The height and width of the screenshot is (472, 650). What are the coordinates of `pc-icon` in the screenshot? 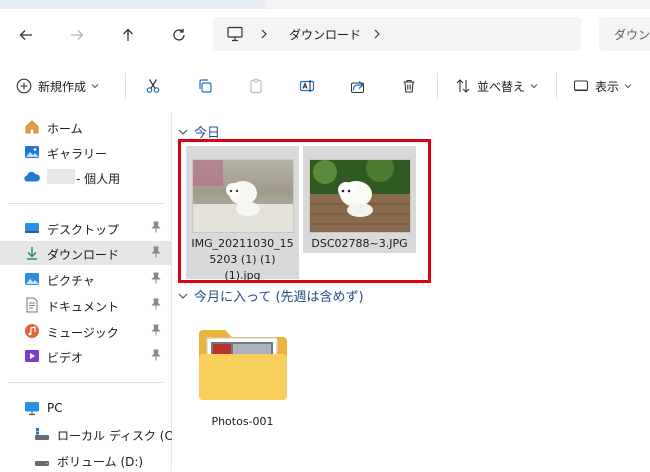 It's located at (32, 409).